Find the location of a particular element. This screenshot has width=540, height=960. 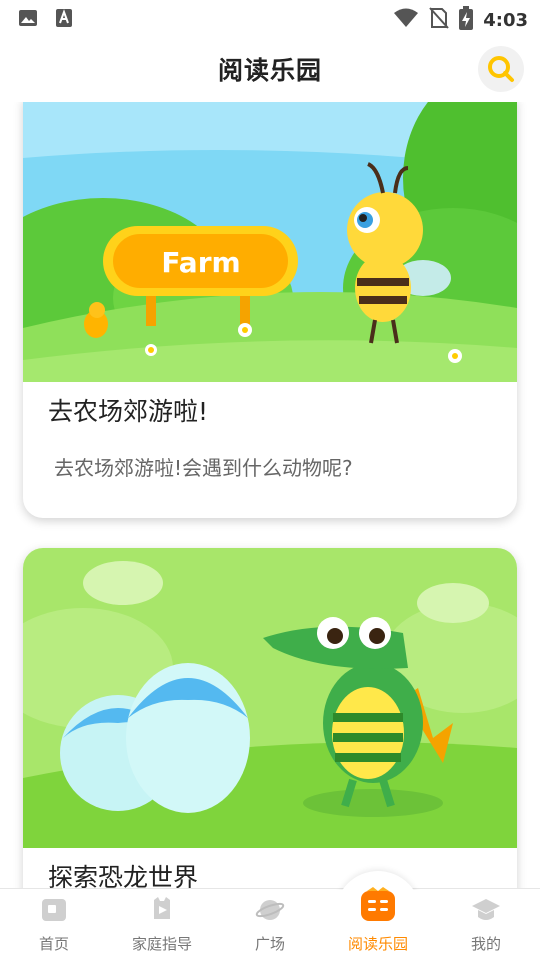

wifi-icon is located at coordinates (406, 20).